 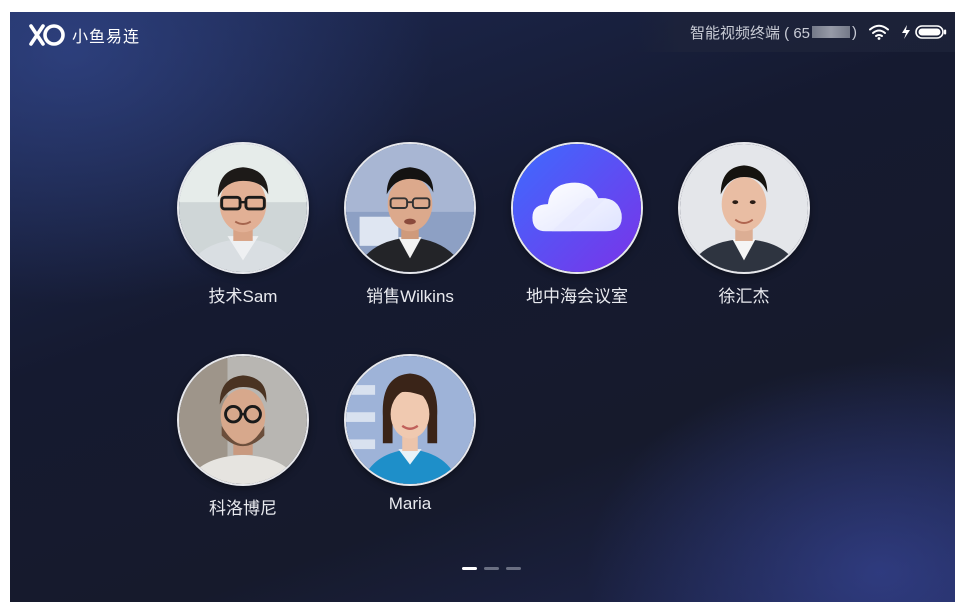 I want to click on device-label: 智能视频终端 ( 65 ), so click(x=773, y=32).